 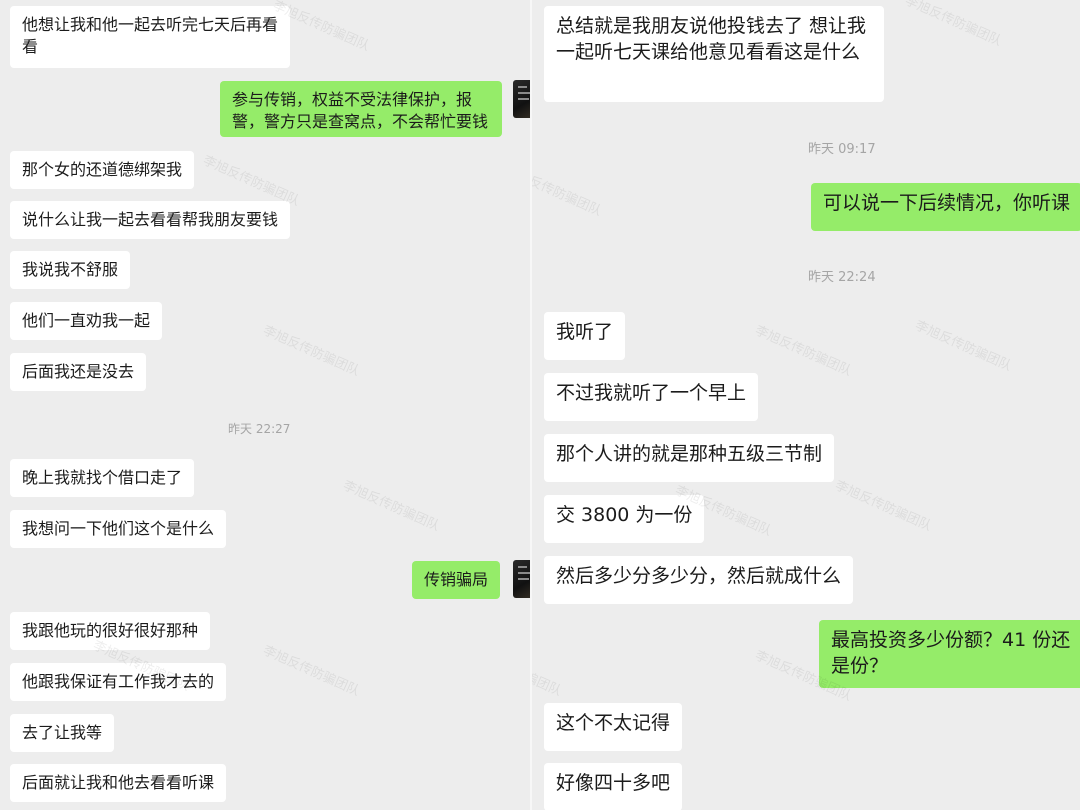 I want to click on outgoing-message: 传销骗局, so click(x=456, y=580).